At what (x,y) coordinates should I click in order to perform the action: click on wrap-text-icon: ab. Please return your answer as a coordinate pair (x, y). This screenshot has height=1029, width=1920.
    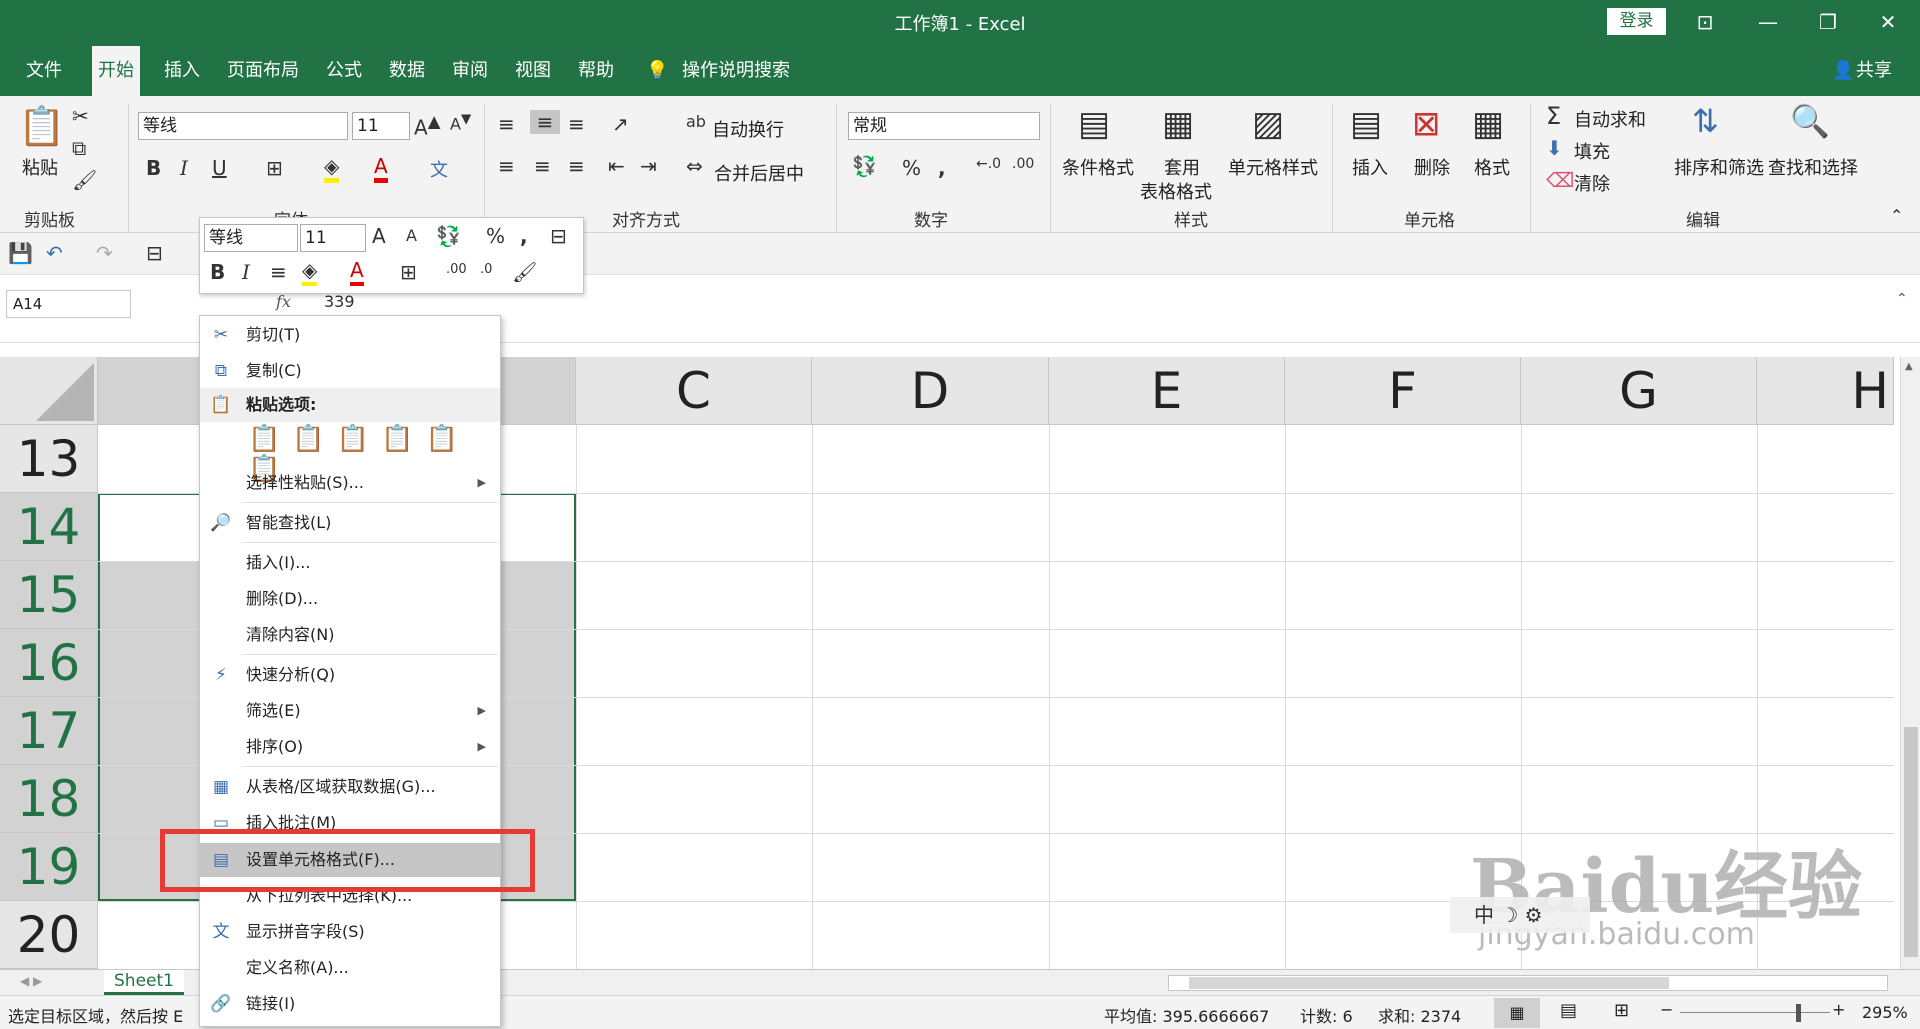
    Looking at the image, I should click on (696, 121).